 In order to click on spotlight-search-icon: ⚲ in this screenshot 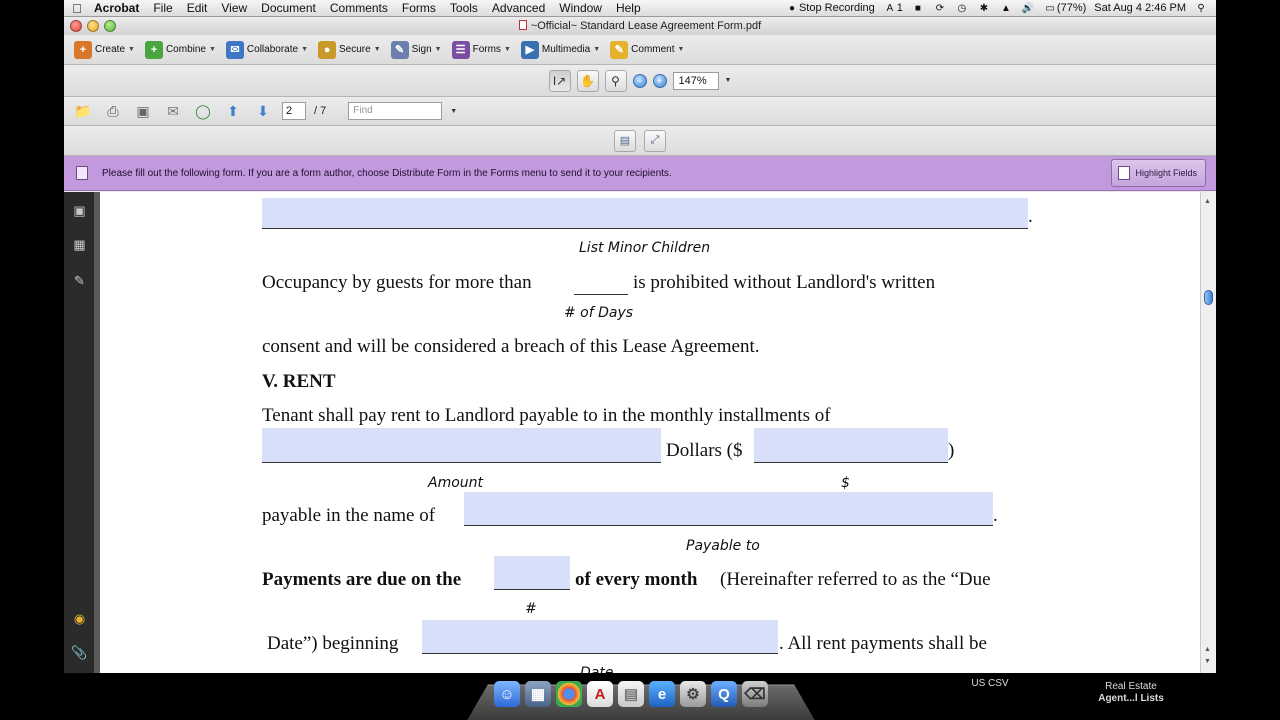, I will do `click(1201, 8)`.